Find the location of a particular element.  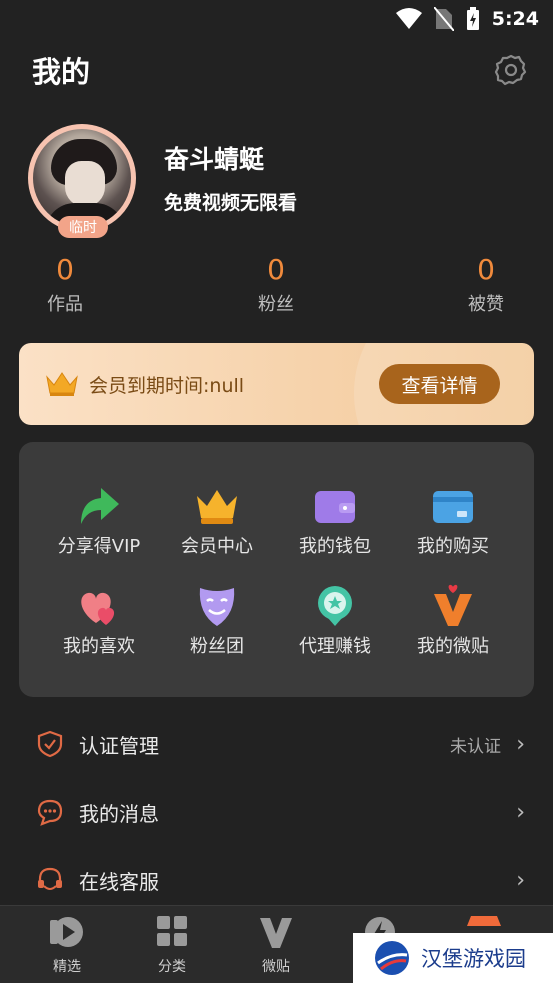

menu-item-messages: 我的消息 › is located at coordinates (276, 812).